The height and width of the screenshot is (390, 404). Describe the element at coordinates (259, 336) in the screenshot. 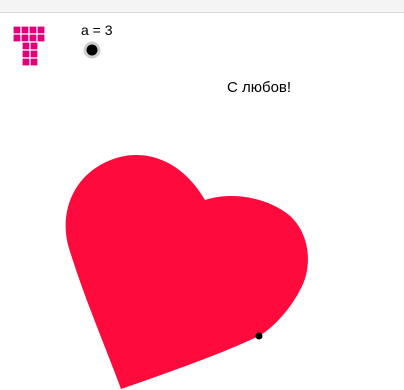

I see `control-point` at that location.